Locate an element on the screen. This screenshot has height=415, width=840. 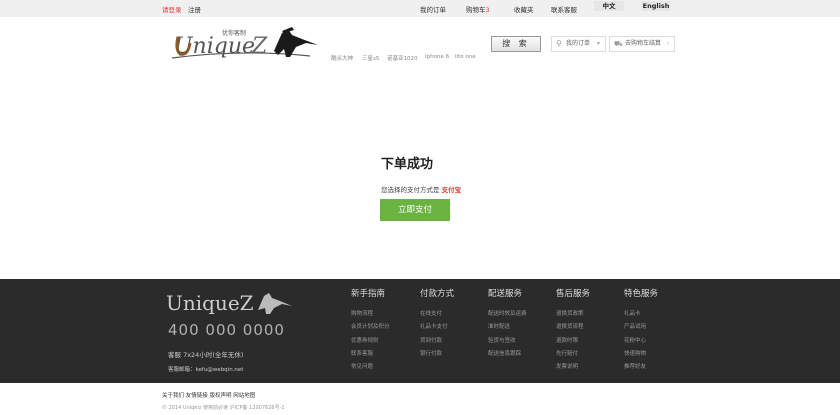
footer-column-guide: 新手指南 购物流程 会员计划及积分 优惠券规则 联系客服 常见问题 is located at coordinates (370, 331).